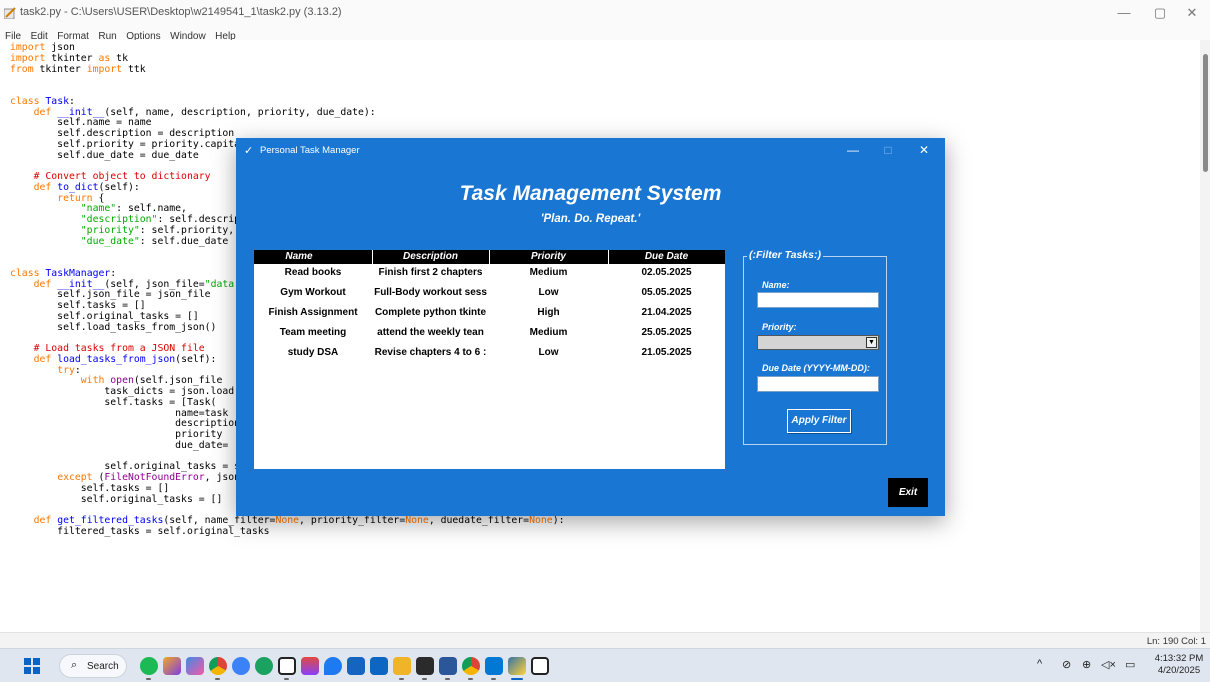 This screenshot has height=682, width=1210. Describe the element at coordinates (590, 219) in the screenshot. I see `app-tagline: 'Plan. Do. Repeat.'` at that location.